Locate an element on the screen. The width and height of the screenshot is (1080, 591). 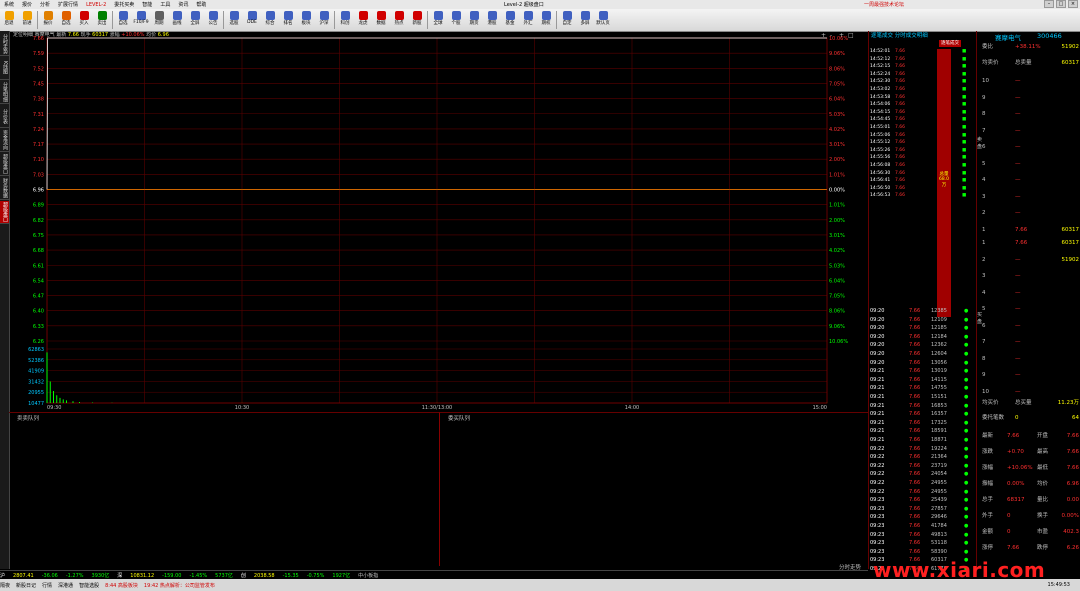
quote-sell-level: 8— is located at coordinates (1028, 114).